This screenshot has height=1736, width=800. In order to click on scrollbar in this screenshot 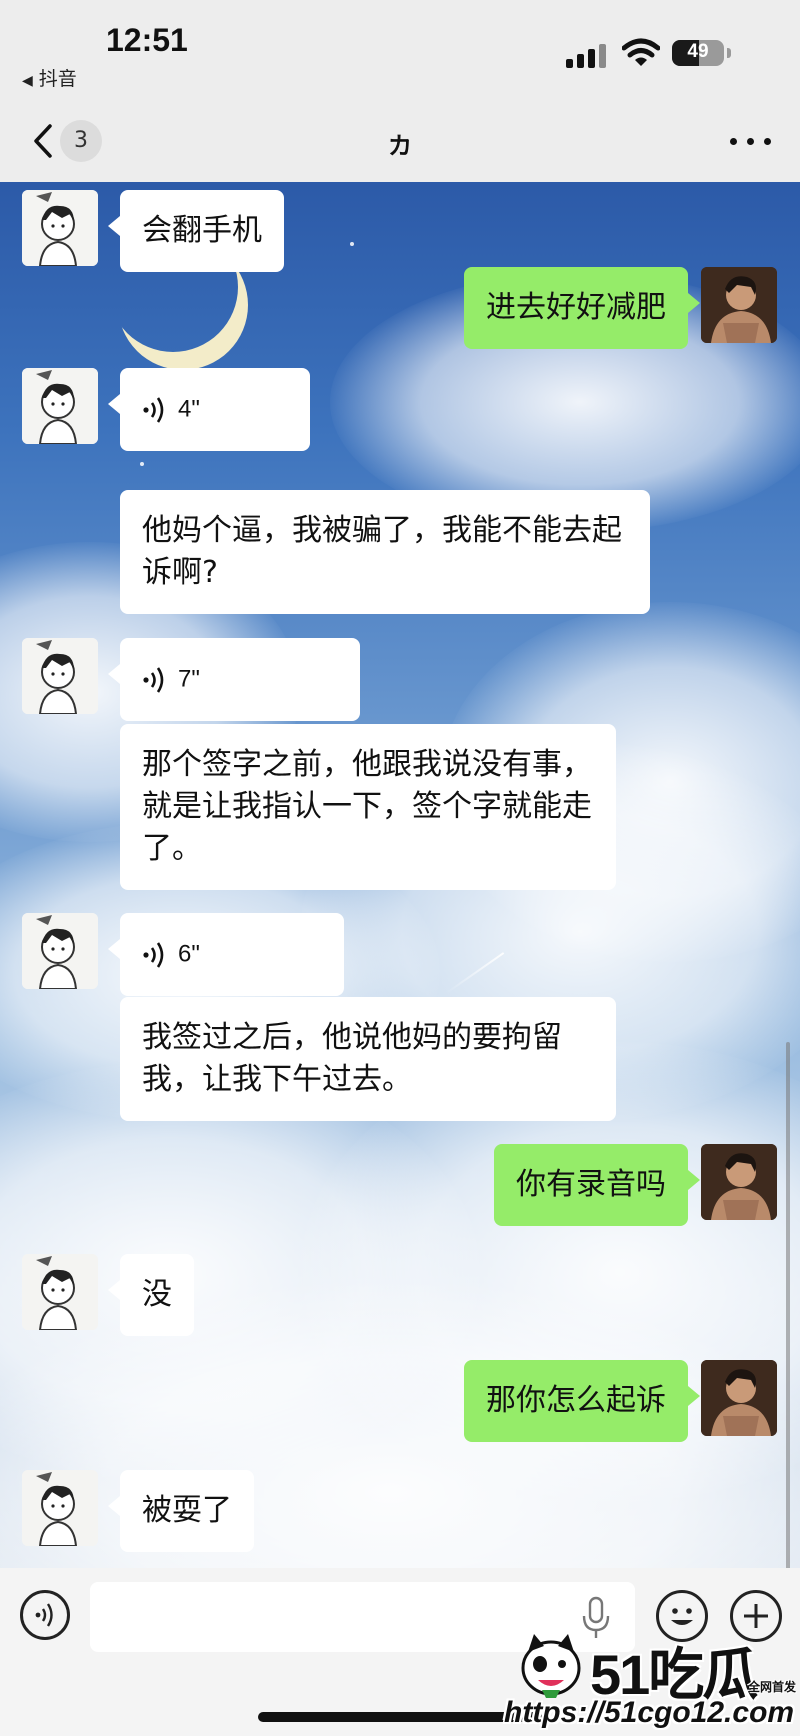, I will do `click(788, 1305)`.